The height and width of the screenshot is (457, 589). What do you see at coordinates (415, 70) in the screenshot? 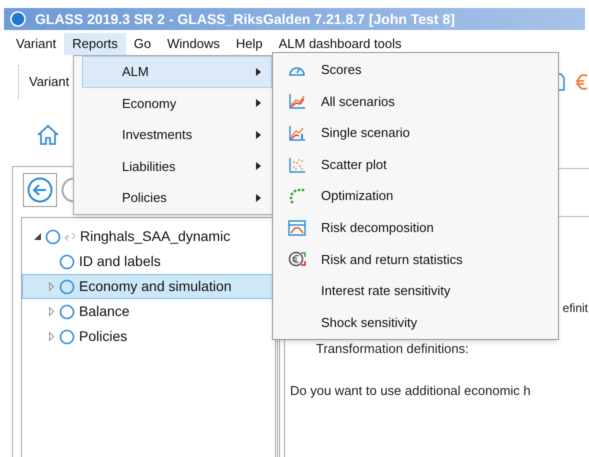
I see `submenu-entry: Scores` at bounding box center [415, 70].